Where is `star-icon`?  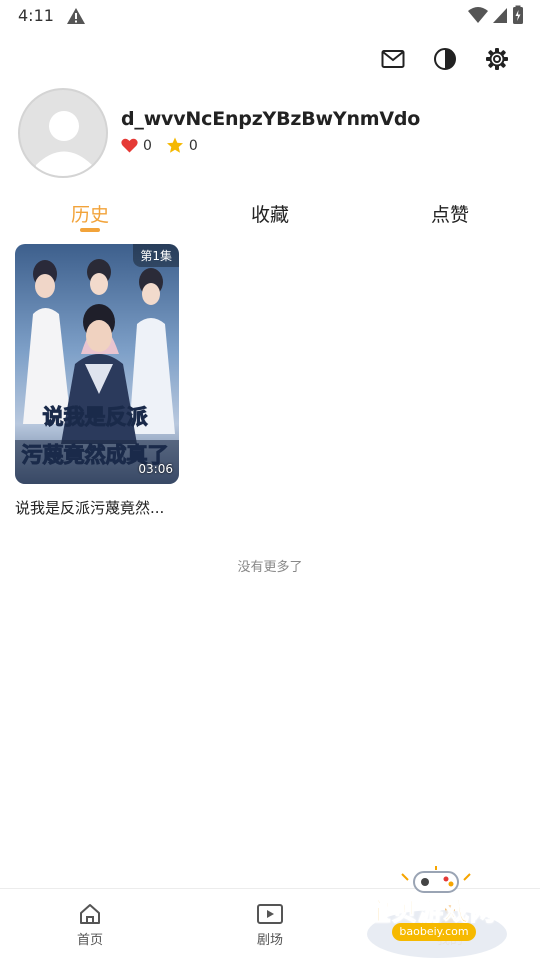
star-icon is located at coordinates (174, 145).